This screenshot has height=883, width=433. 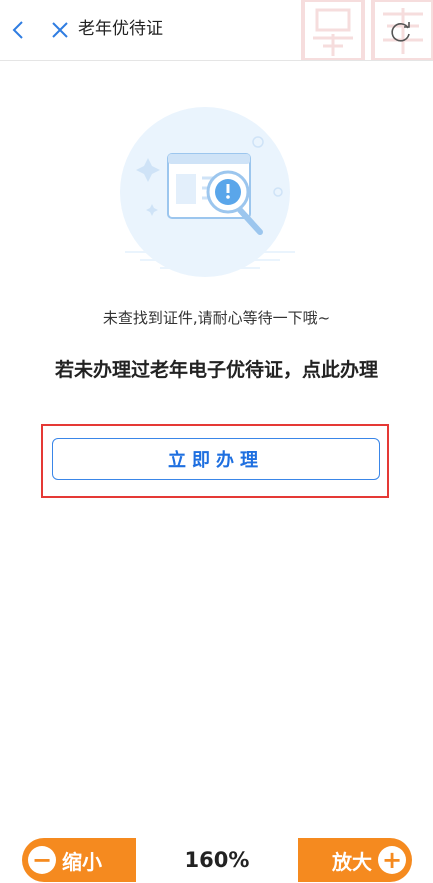 I want to click on zoom-control-bar: − 缩小 160% 放大 +, so click(x=217, y=860).